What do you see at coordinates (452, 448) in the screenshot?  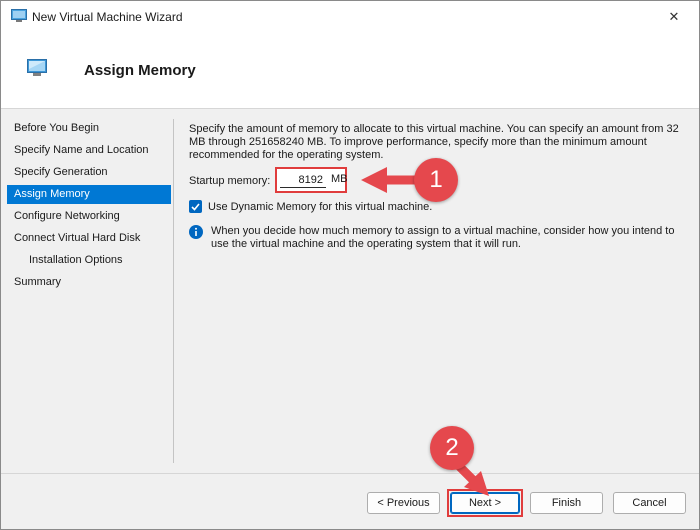 I see `annotation-callout-2: 2` at bounding box center [452, 448].